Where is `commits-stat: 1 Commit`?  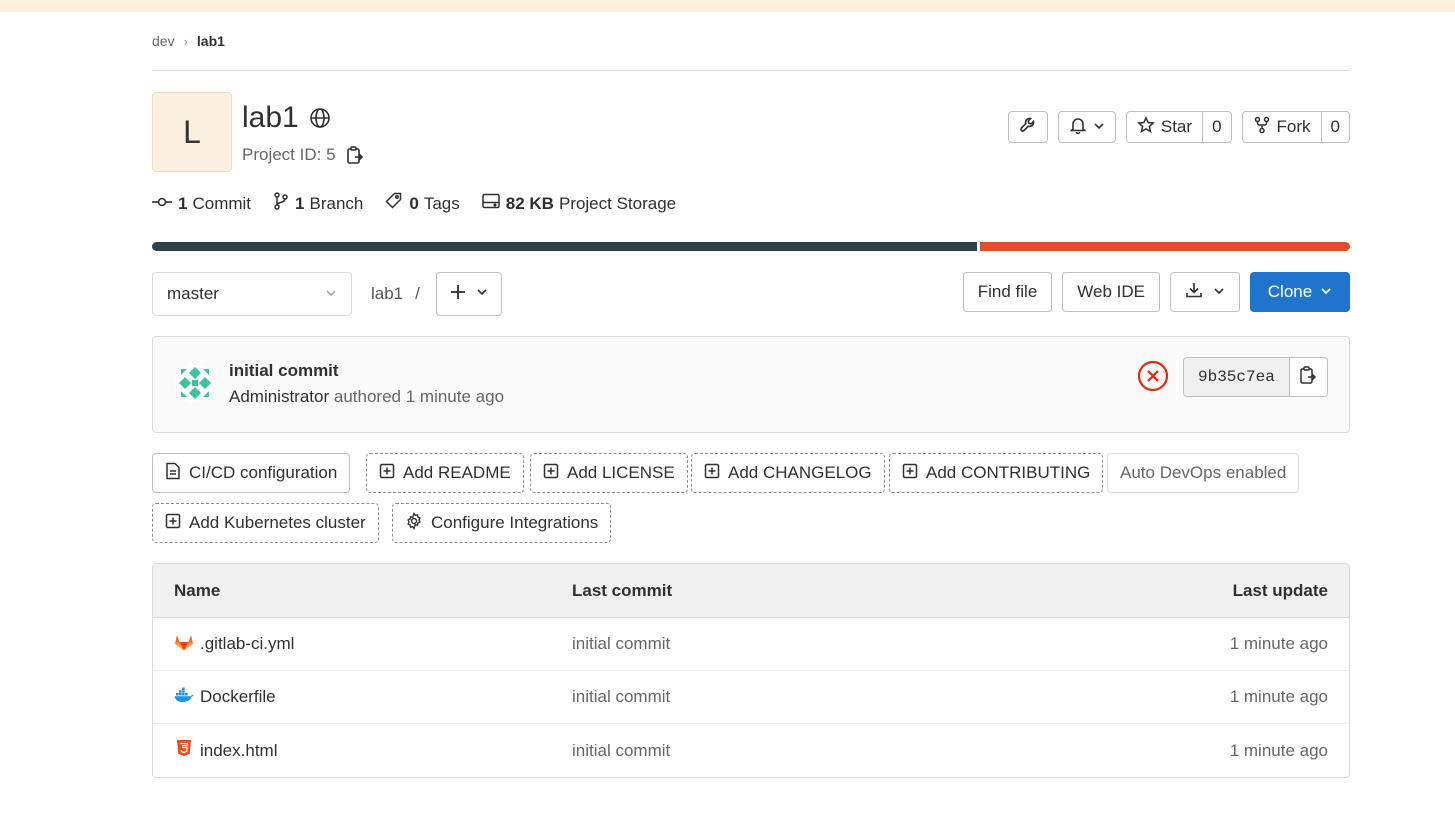
commits-stat: 1 Commit is located at coordinates (201, 203).